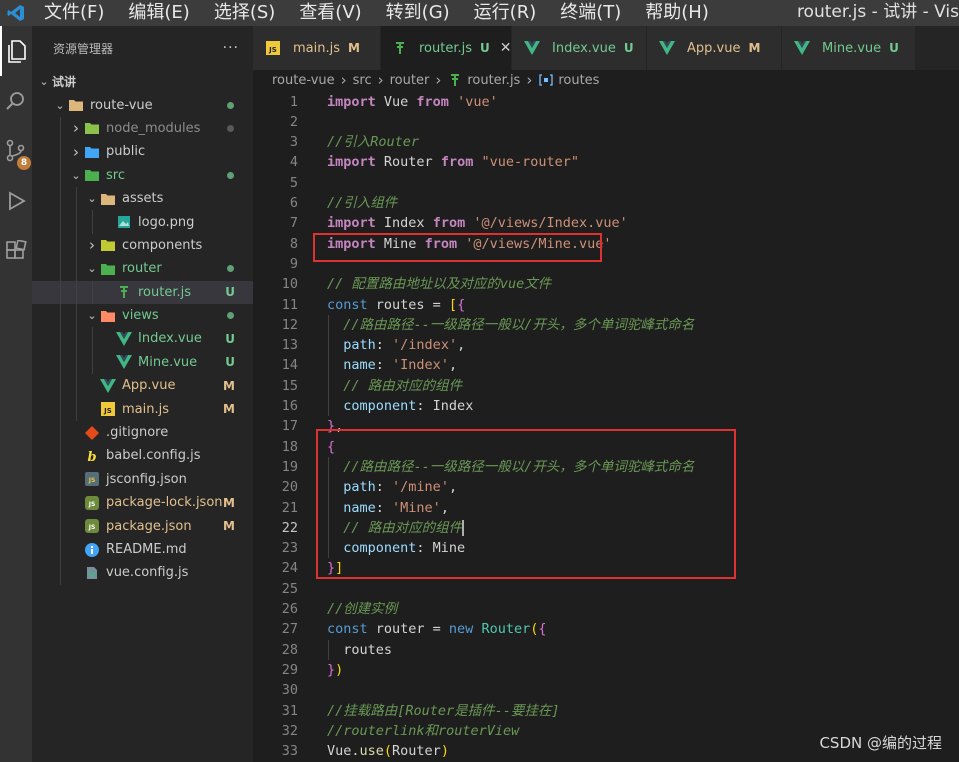 This screenshot has width=959, height=762. I want to click on tree-item-label: assets, so click(143, 199).